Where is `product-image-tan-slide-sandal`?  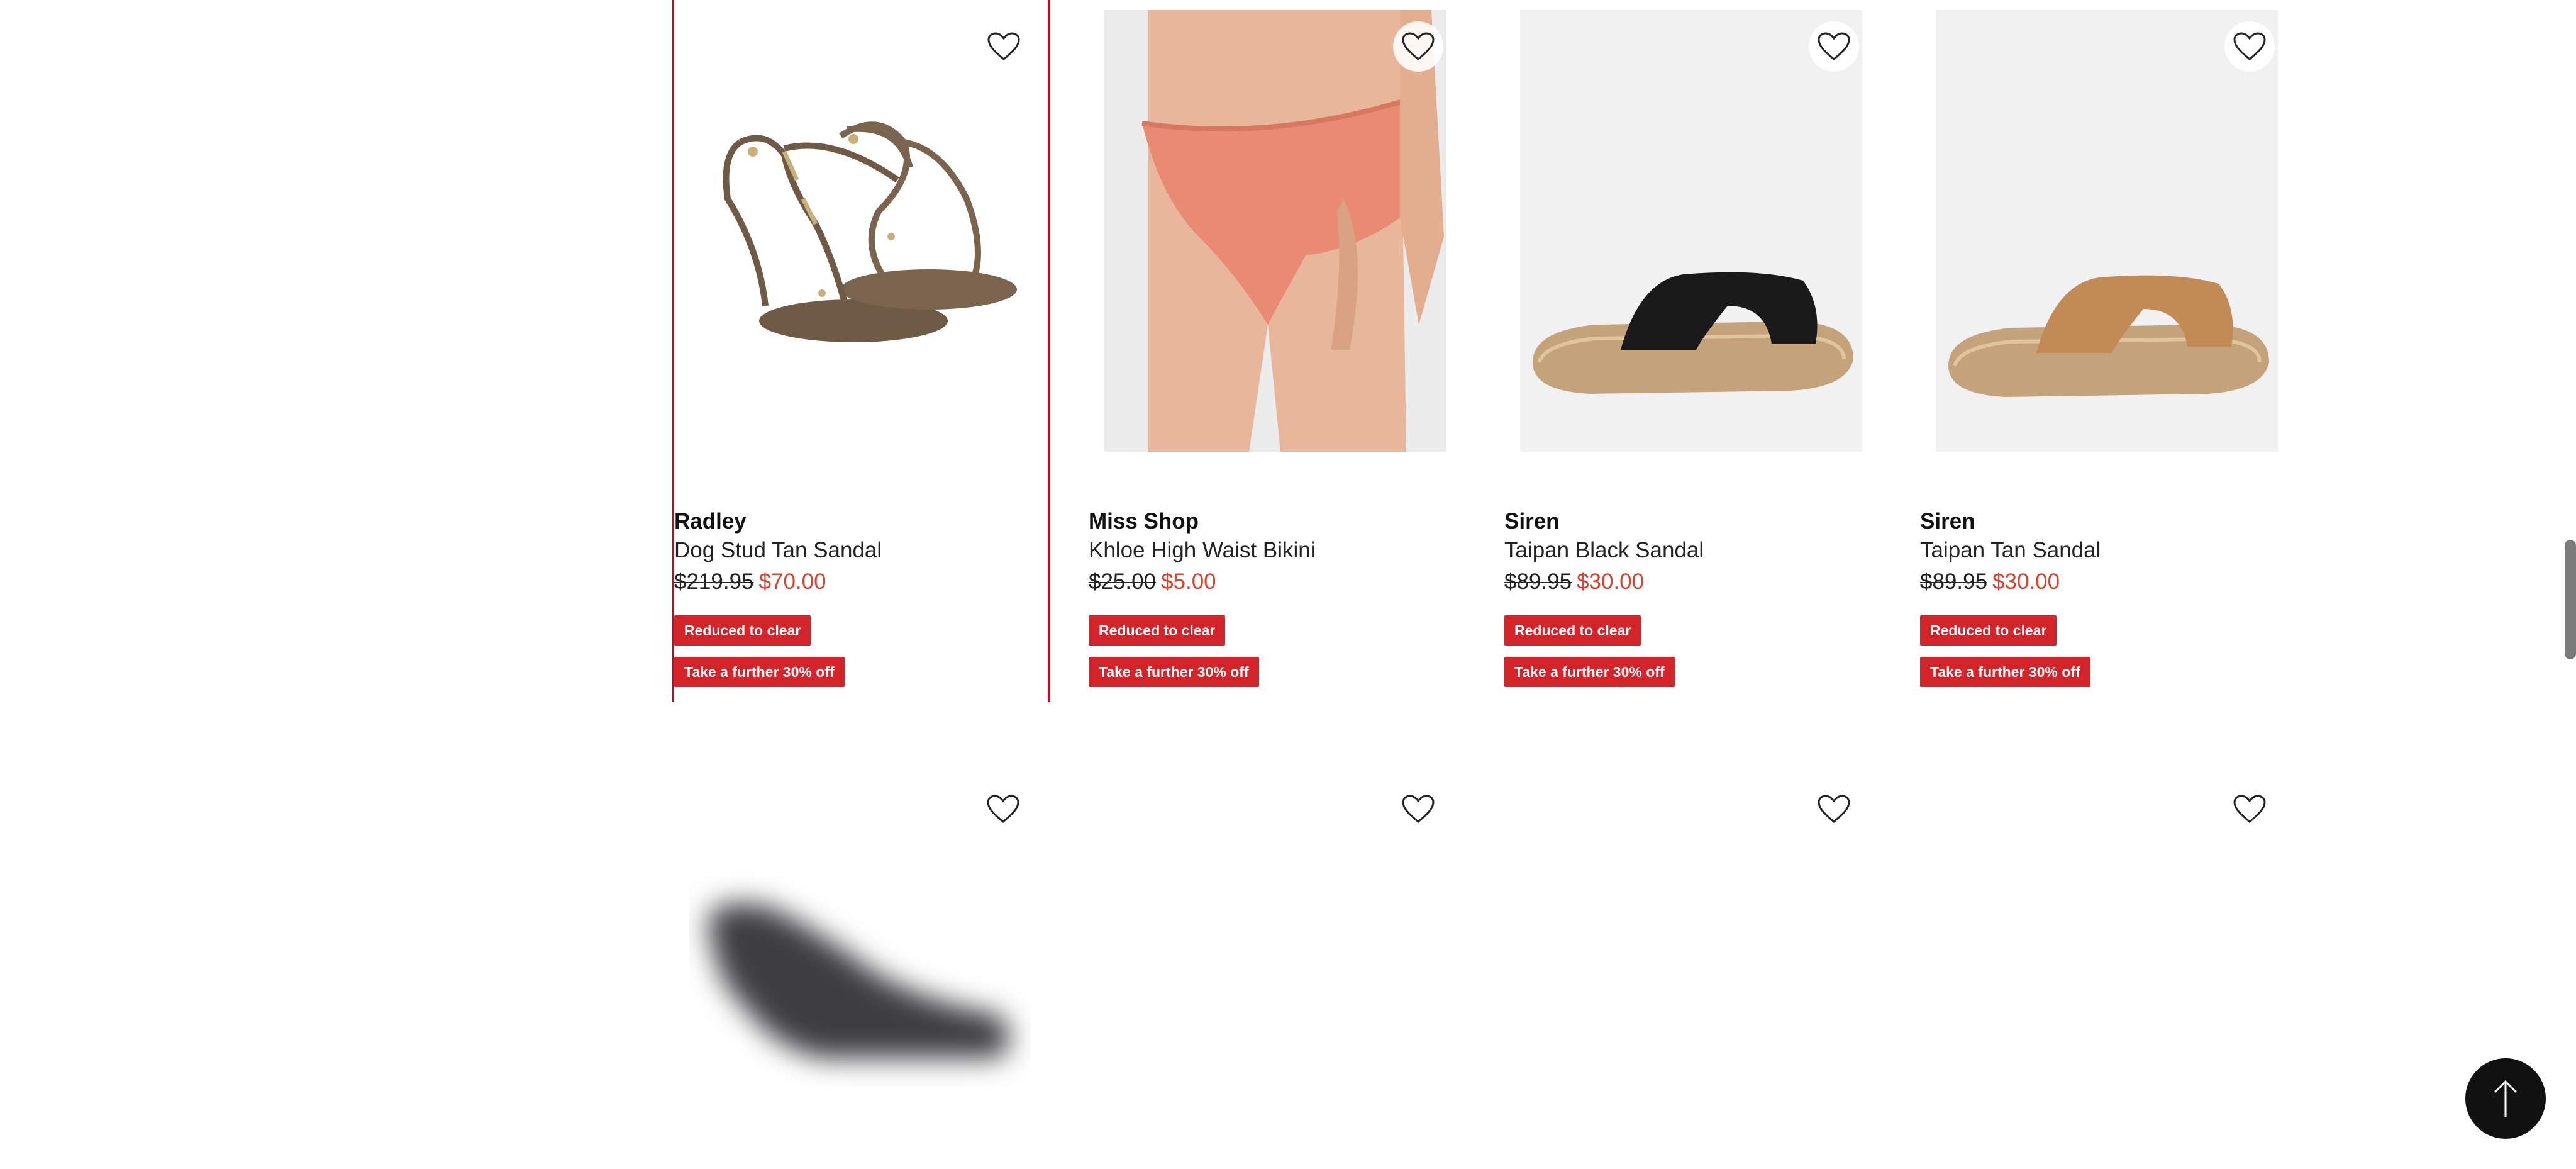
product-image-tan-slide-sandal is located at coordinates (2107, 231).